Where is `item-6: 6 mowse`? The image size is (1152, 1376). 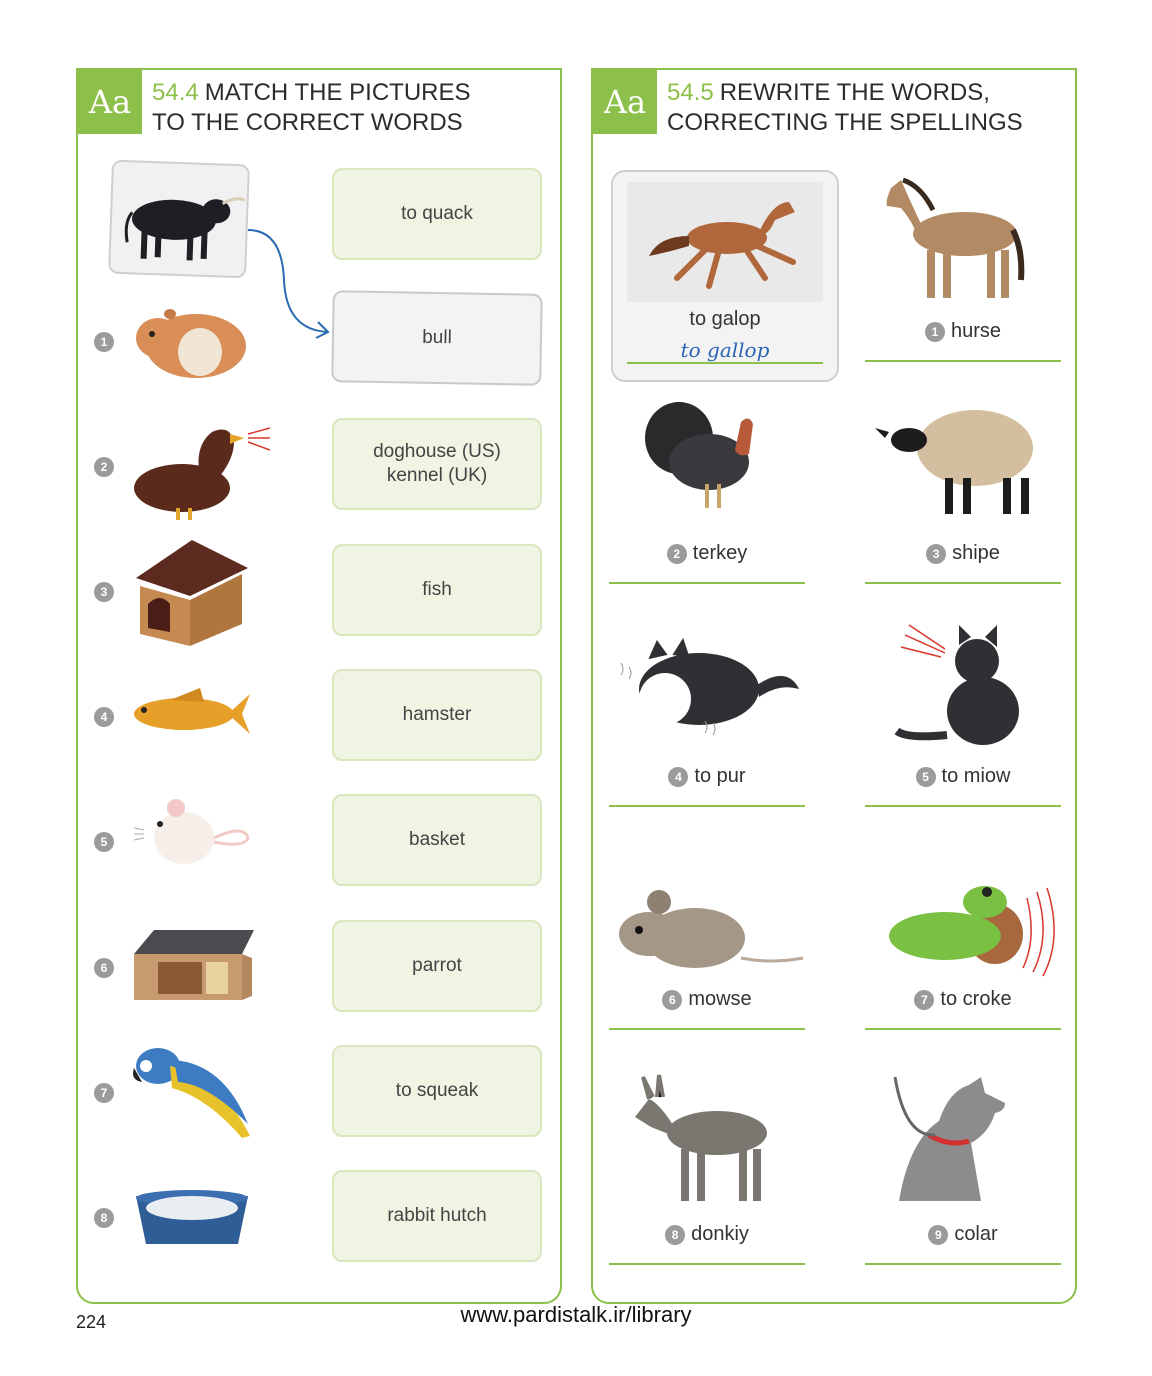 item-6: 6 mowse is located at coordinates (707, 948).